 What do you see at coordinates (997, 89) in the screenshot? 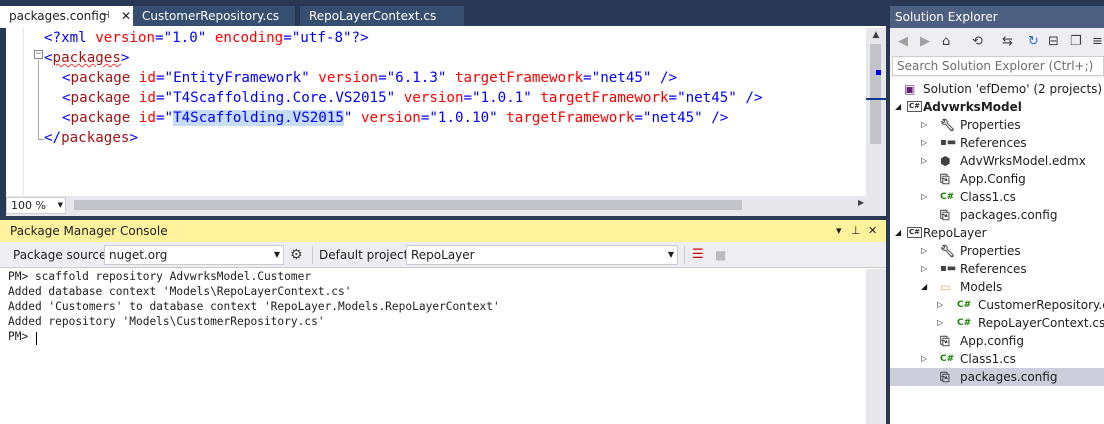
I see `tree-node-solution: ▣ Solution 'efDemo' (2 projects)` at bounding box center [997, 89].